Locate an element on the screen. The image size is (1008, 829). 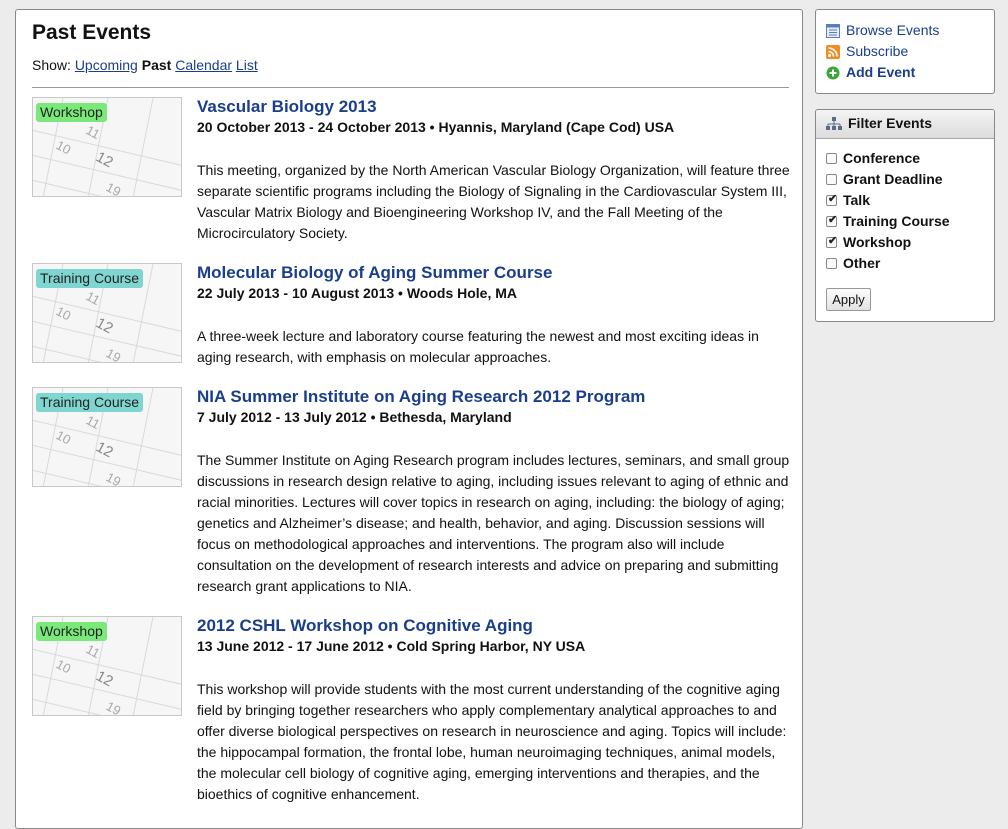
subscribe-label: Subscribe is located at coordinates (877, 51).